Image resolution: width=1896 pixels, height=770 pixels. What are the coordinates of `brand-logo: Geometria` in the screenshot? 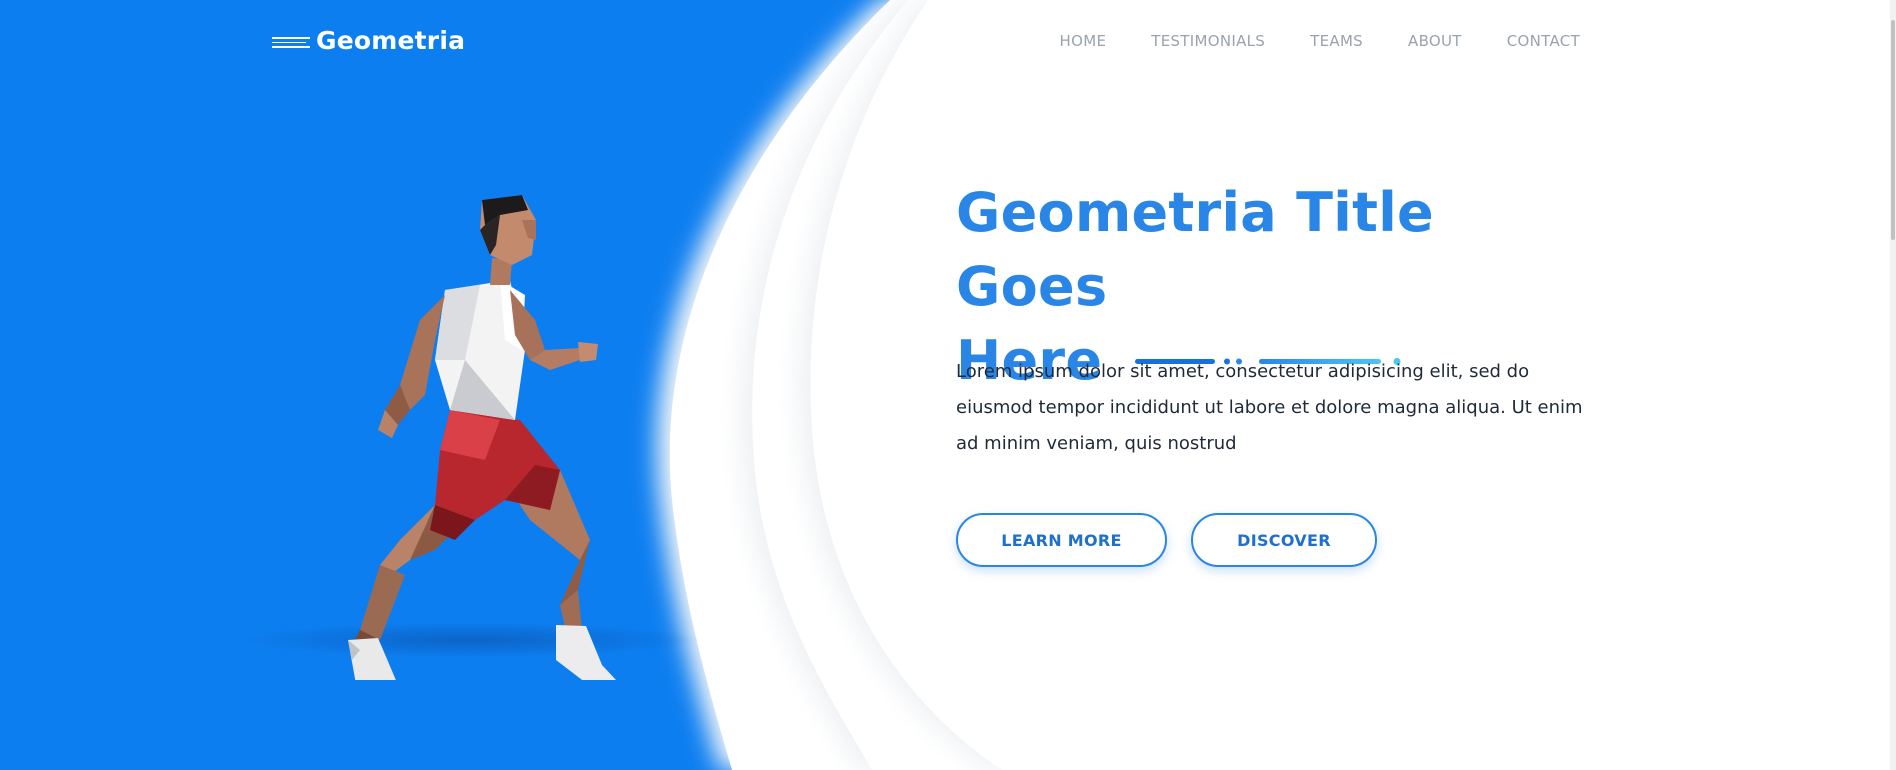 It's located at (368, 40).